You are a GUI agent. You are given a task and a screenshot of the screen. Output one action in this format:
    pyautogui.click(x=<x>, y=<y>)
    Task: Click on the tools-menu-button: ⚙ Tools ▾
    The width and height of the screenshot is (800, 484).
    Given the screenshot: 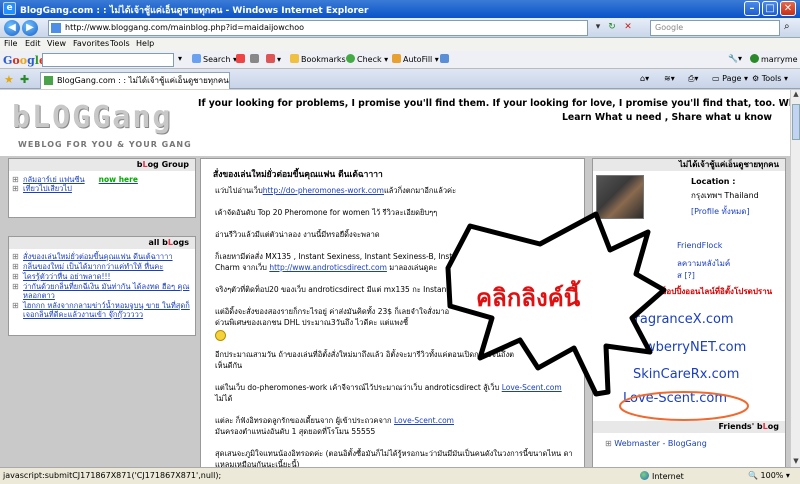 What is the action you would take?
    pyautogui.click(x=770, y=78)
    